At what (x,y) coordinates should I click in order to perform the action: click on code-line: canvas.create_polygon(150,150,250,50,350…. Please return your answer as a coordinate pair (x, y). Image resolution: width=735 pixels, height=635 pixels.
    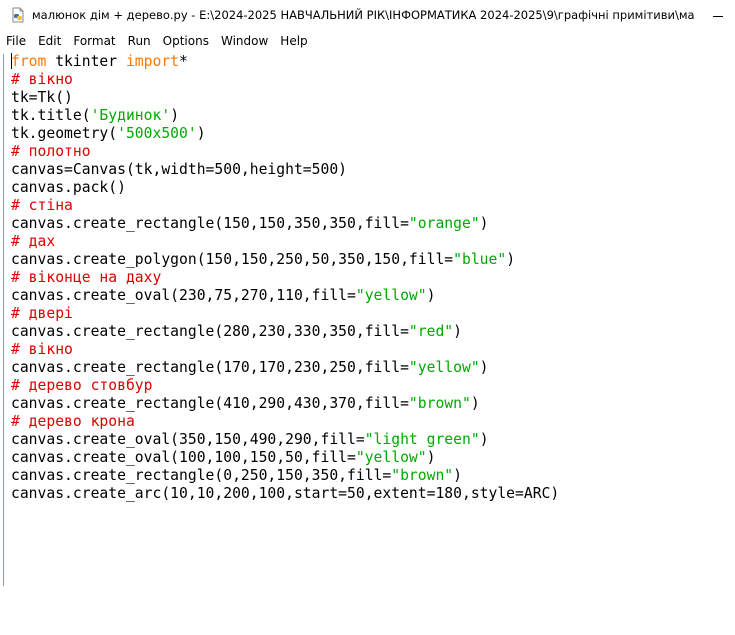
    Looking at the image, I should click on (285, 260).